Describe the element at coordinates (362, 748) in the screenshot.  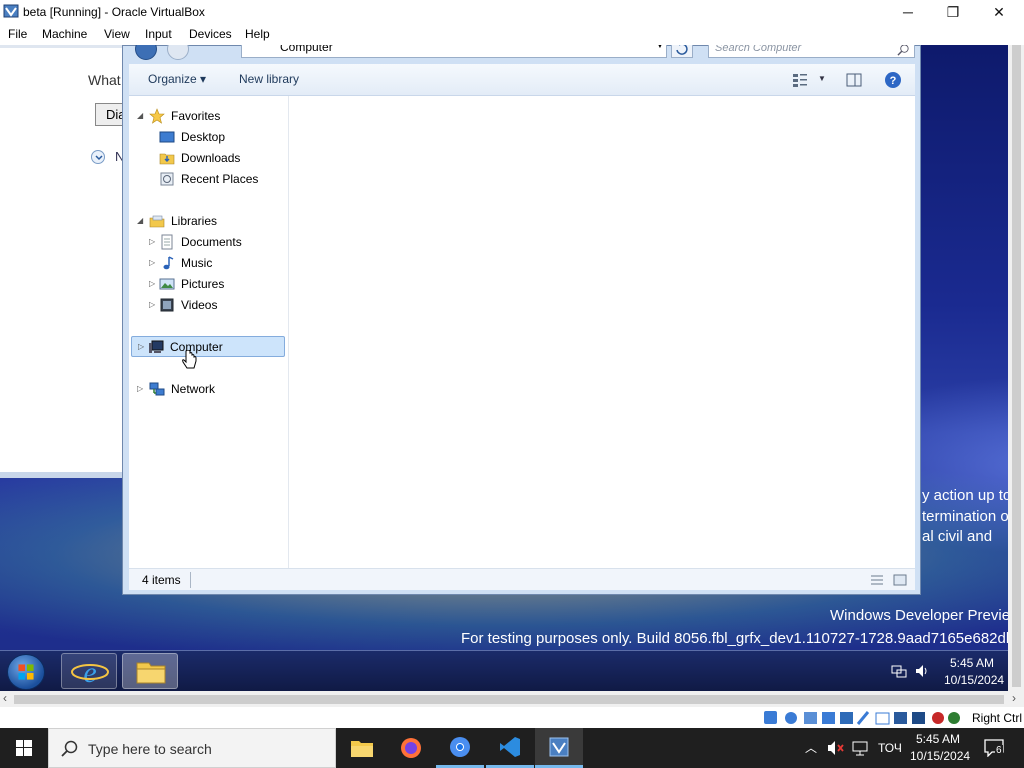
I see `host-taskbar-file-explorer` at that location.